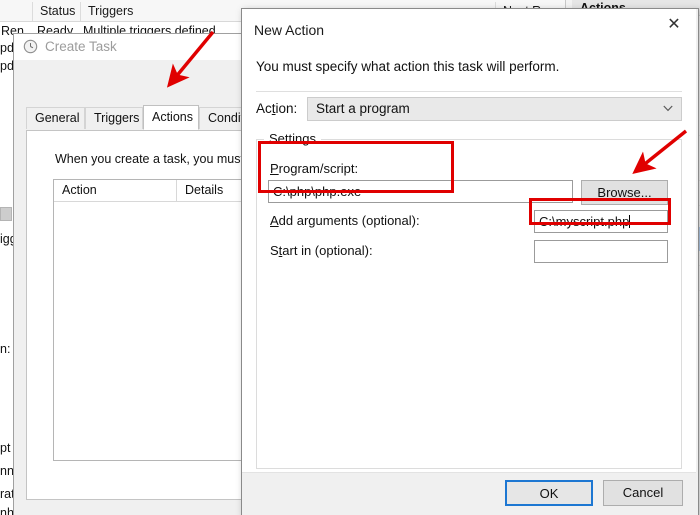  I want to click on program-script-label-underline: P, so click(274, 168).